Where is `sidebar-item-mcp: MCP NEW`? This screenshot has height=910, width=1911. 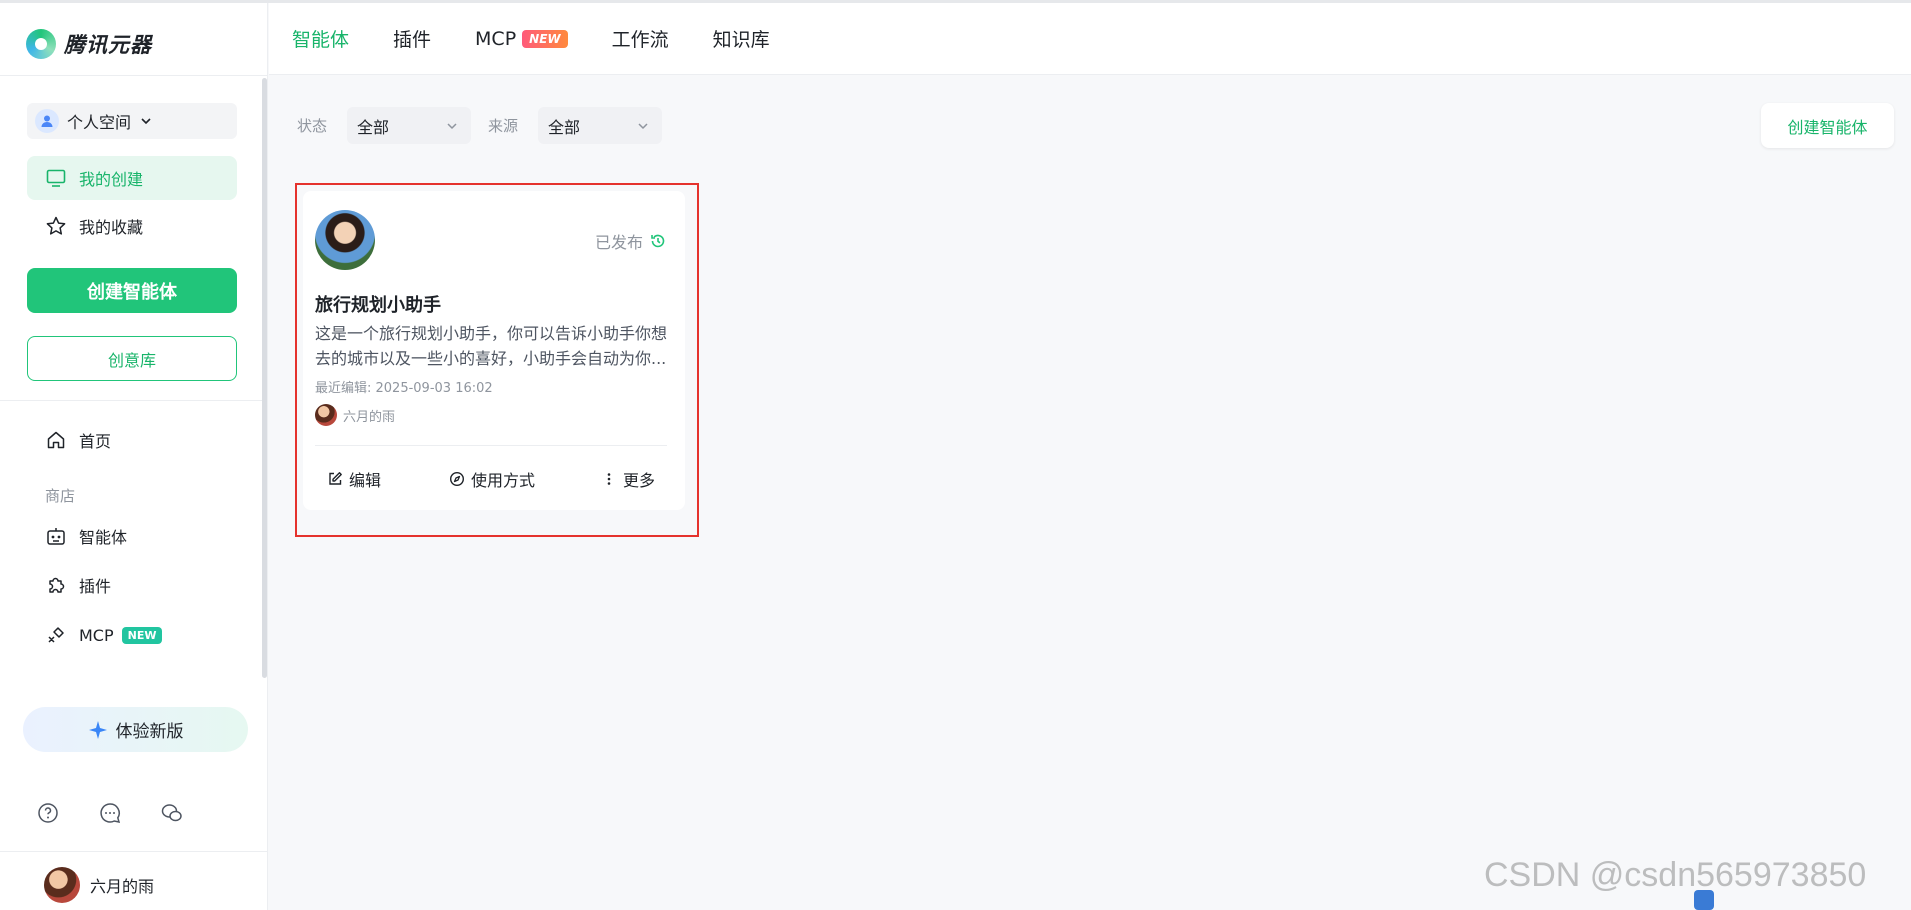 sidebar-item-mcp: MCP NEW is located at coordinates (132, 635).